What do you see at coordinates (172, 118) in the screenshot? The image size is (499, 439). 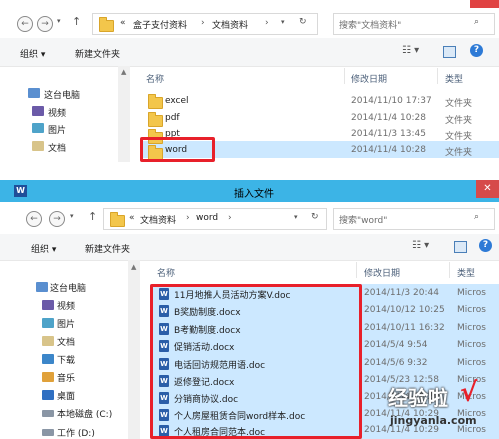 I see `file-name: pdf` at bounding box center [172, 118].